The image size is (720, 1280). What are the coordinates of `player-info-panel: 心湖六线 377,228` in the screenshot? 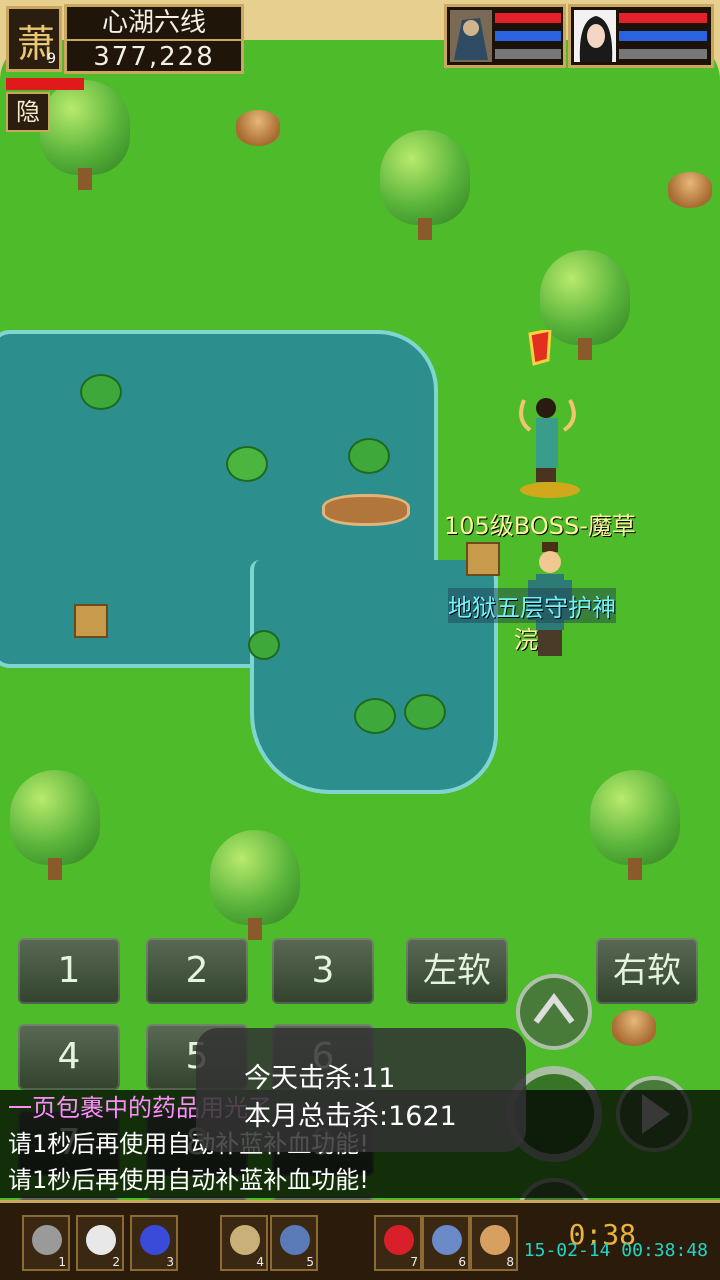 It's located at (154, 39).